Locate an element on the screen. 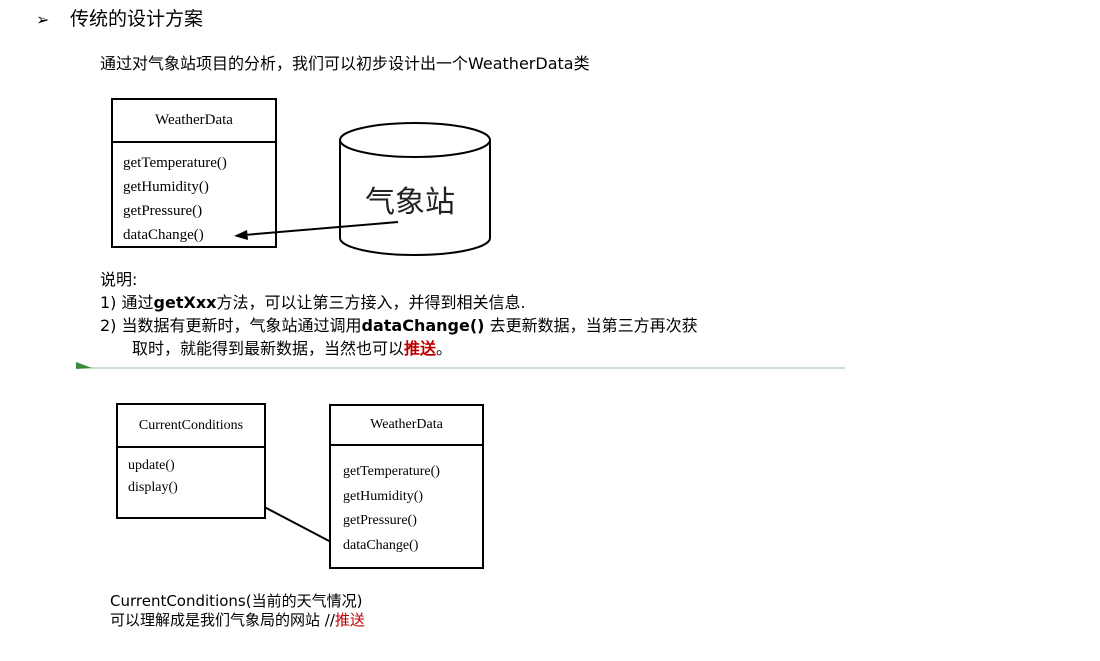  weather-station-label: 气象站 is located at coordinates (410, 202).